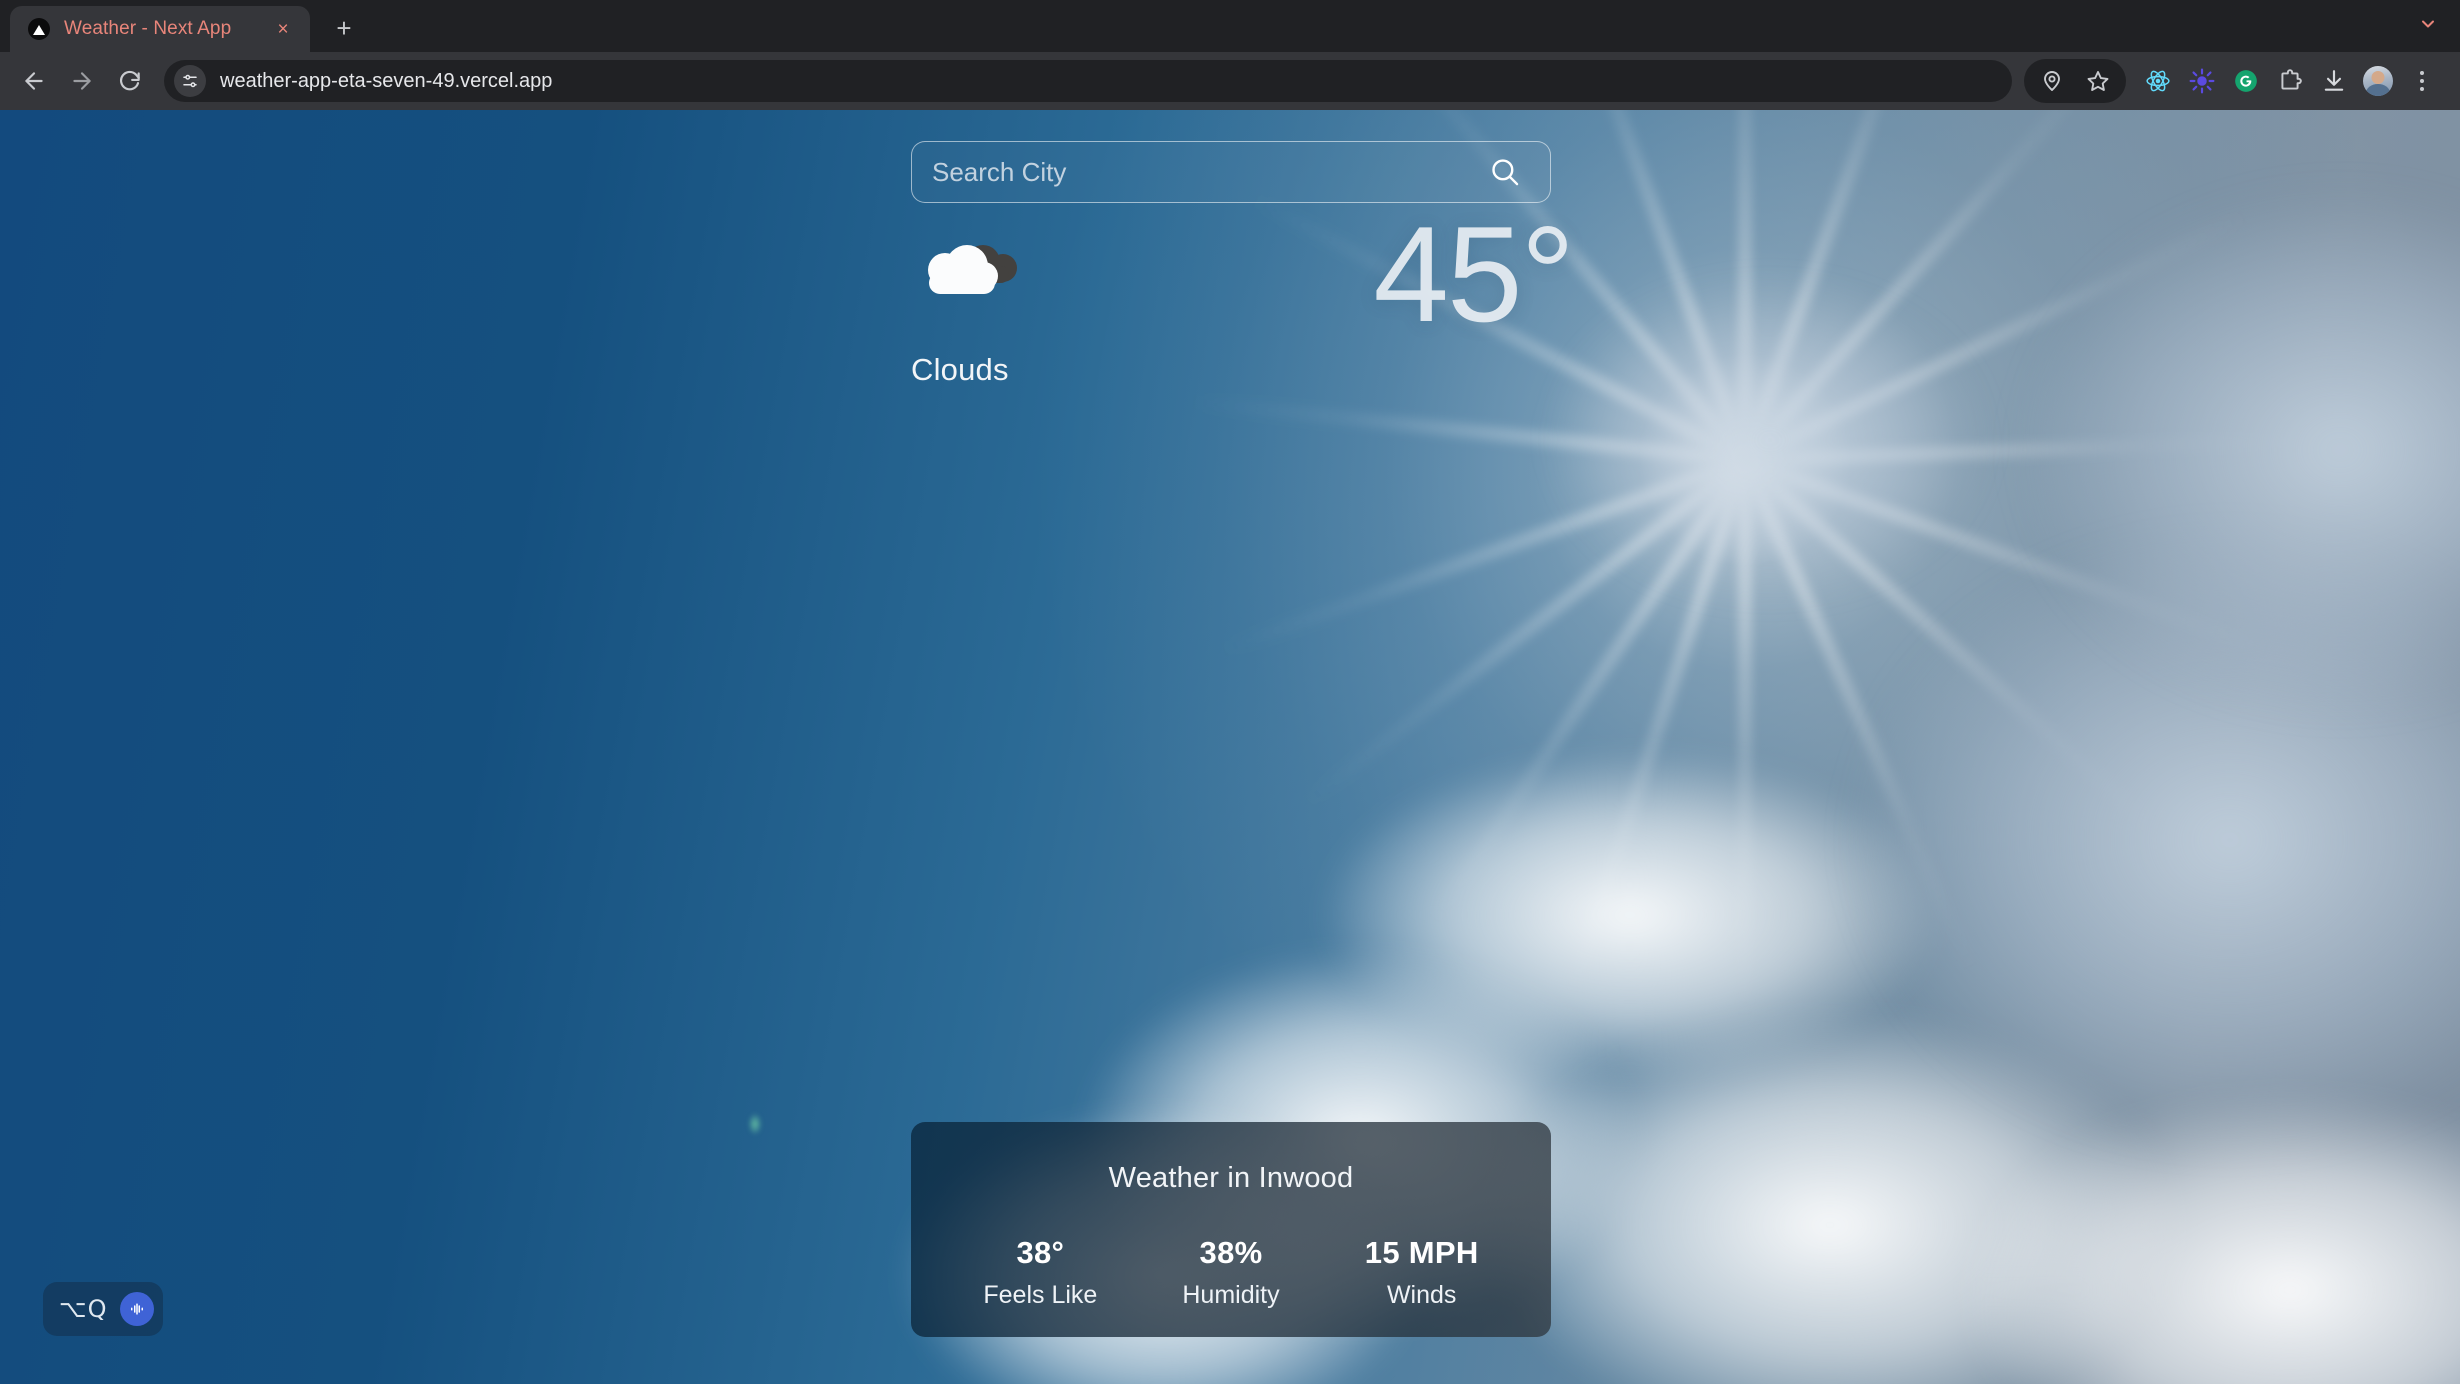 This screenshot has width=2460, height=1384. Describe the element at coordinates (39, 29) in the screenshot. I see `vercel-triangle-icon` at that location.